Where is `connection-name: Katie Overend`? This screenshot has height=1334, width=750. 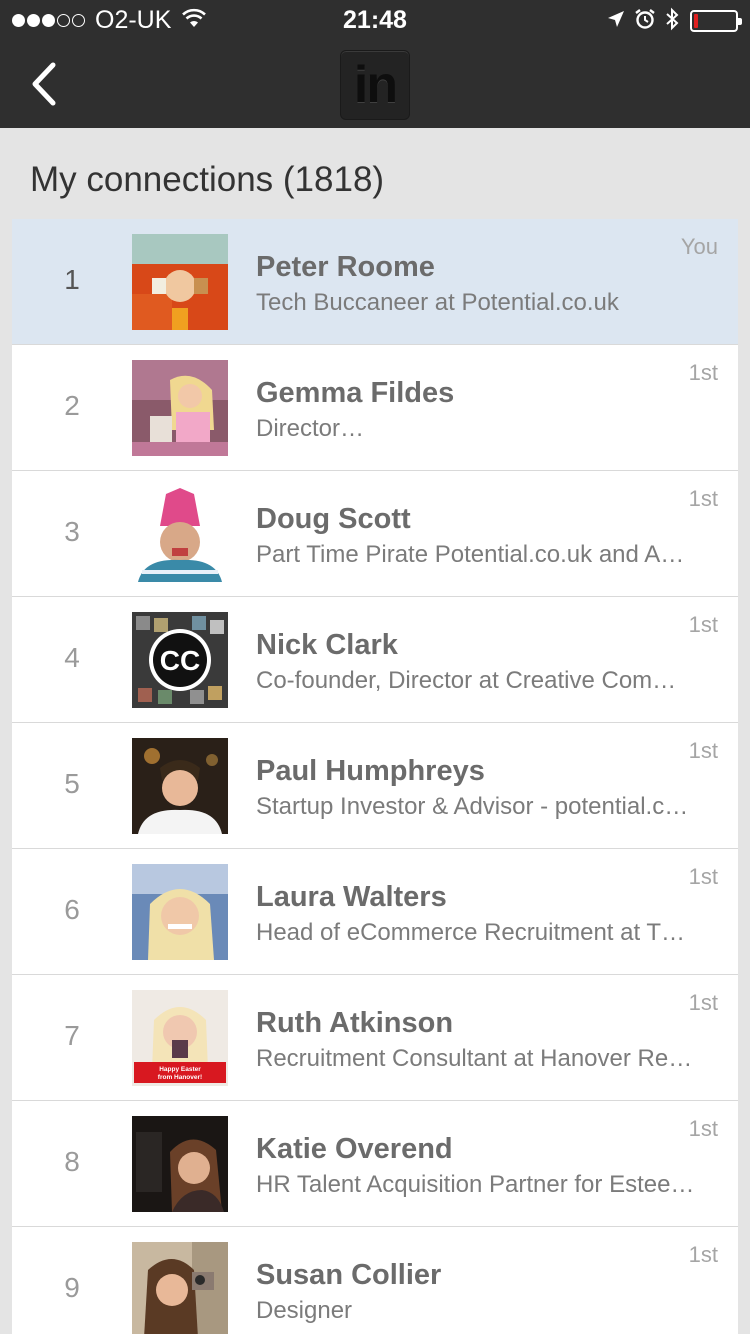
connection-name: Katie Overend is located at coordinates (354, 1149).